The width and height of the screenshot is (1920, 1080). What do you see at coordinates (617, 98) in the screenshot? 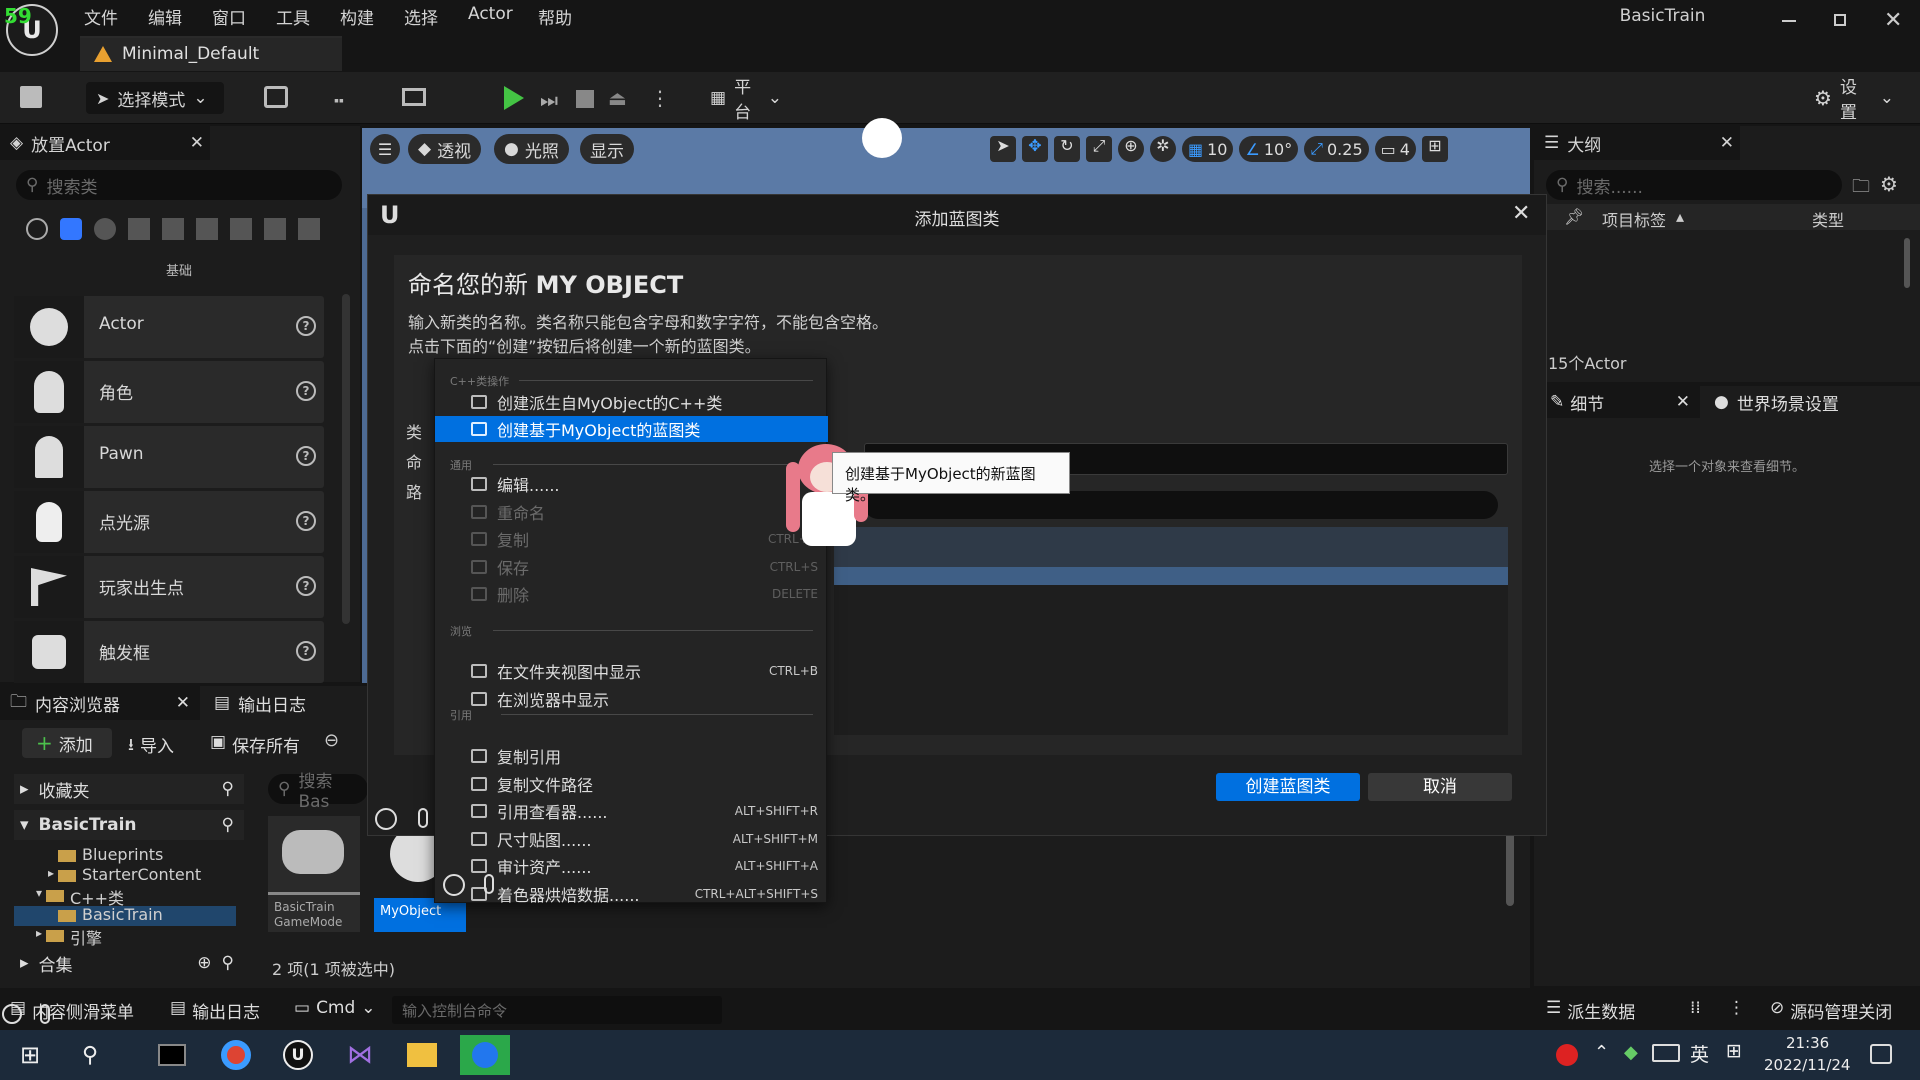
I see `eject-icon: ⏏` at bounding box center [617, 98].